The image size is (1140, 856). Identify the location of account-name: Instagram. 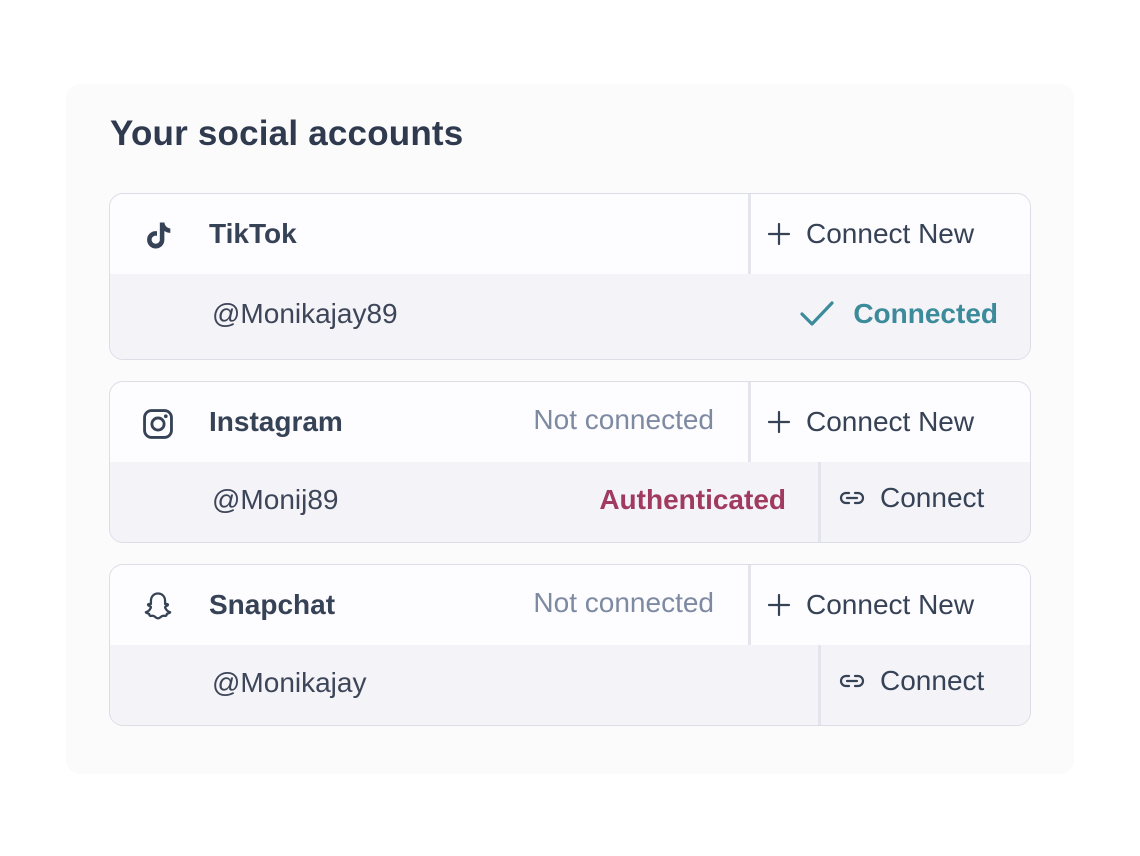
(276, 421).